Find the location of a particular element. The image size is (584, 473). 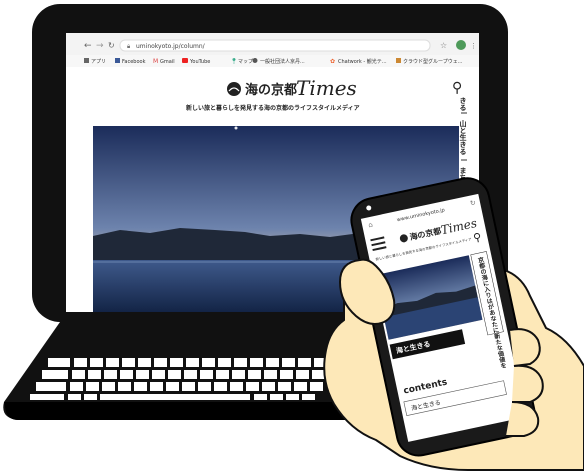

gmail-icon: M is located at coordinates (155, 61).